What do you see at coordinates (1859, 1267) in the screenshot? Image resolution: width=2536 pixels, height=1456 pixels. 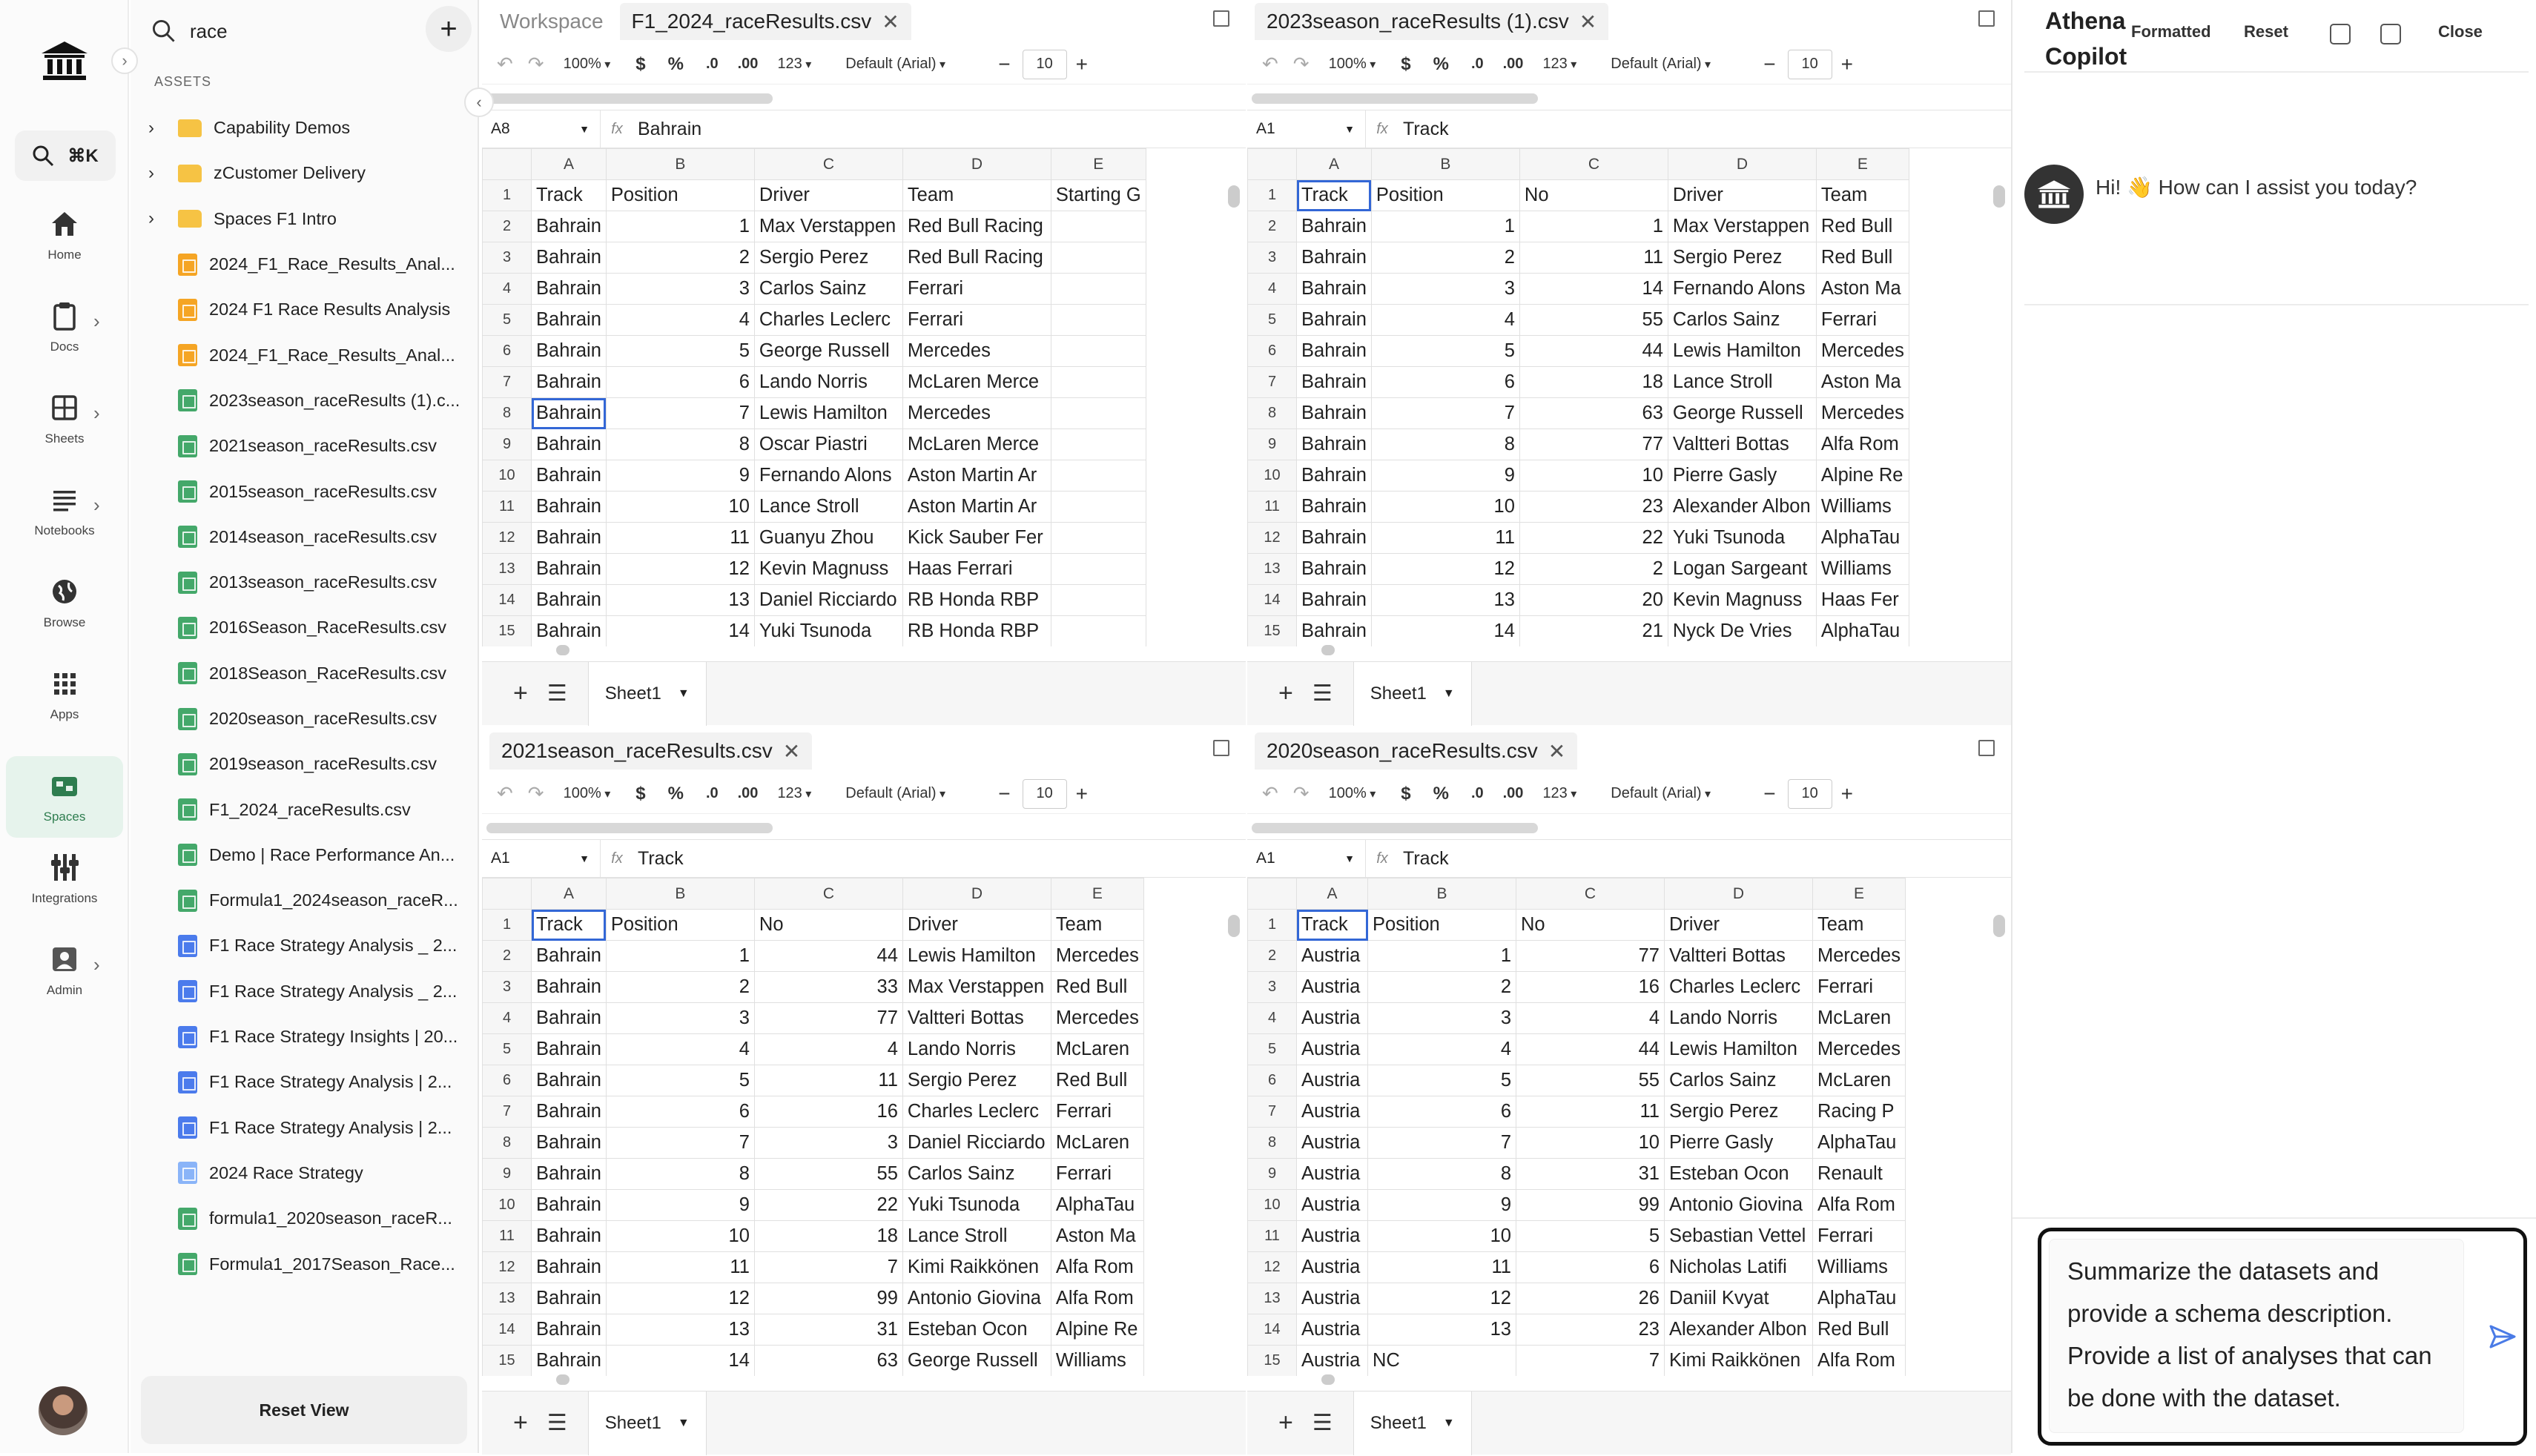 I see `sheet-cell: Williams` at bounding box center [1859, 1267].